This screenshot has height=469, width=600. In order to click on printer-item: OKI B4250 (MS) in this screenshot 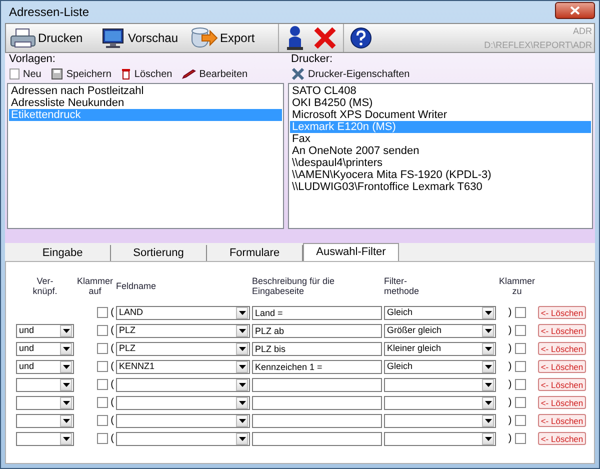, I will do `click(440, 103)`.